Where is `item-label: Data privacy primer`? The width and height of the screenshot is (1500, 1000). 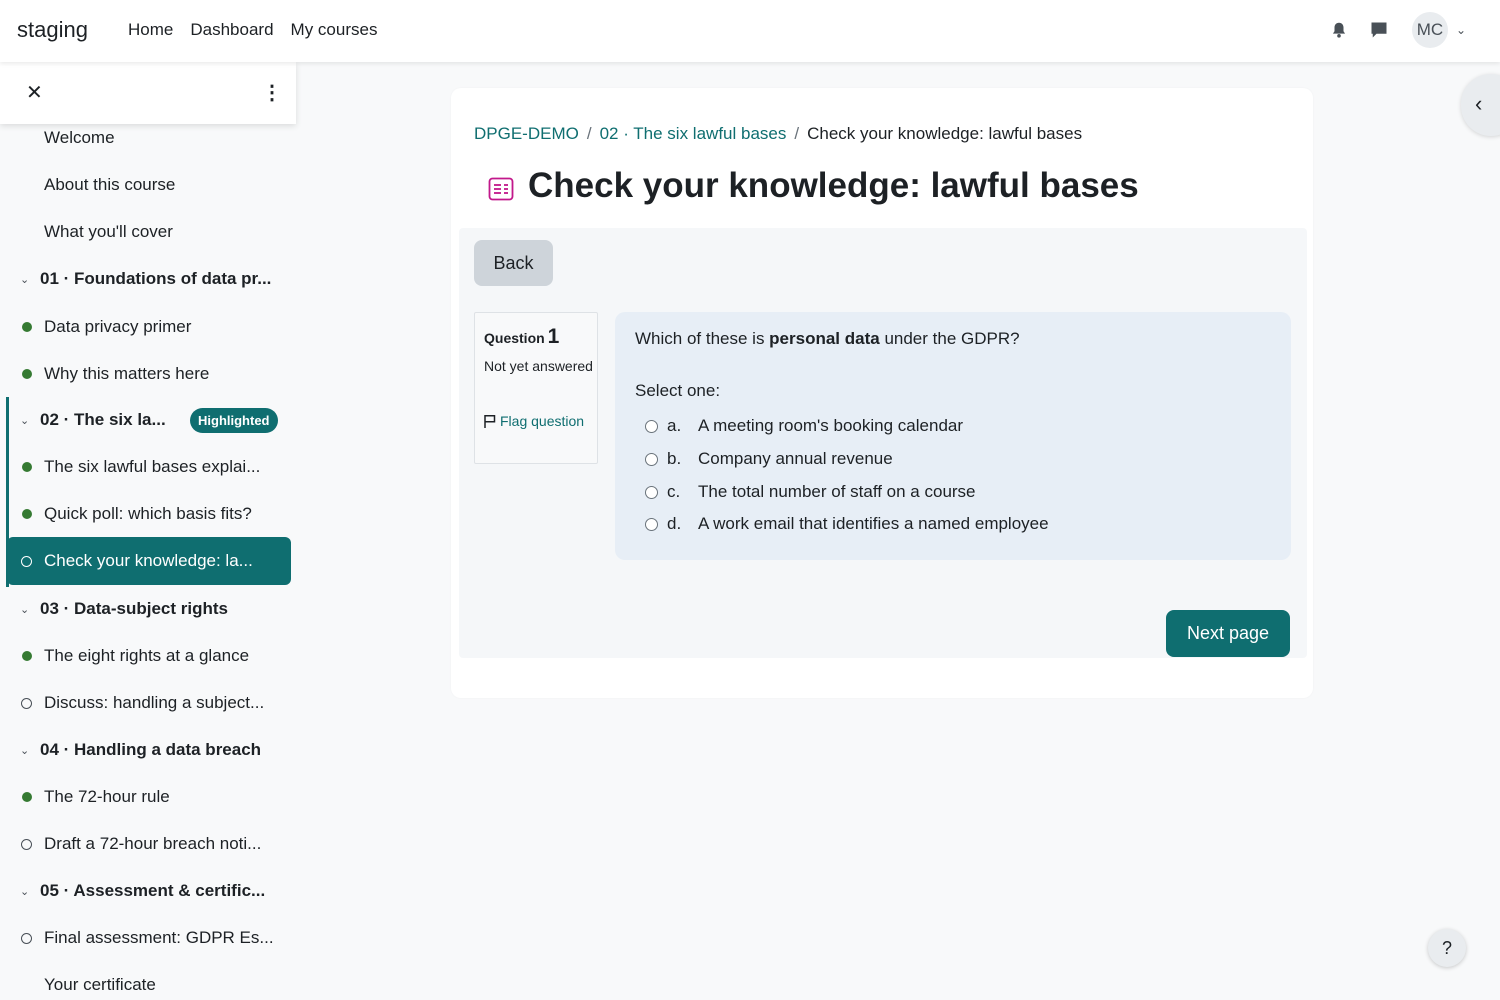 item-label: Data privacy primer is located at coordinates (118, 326).